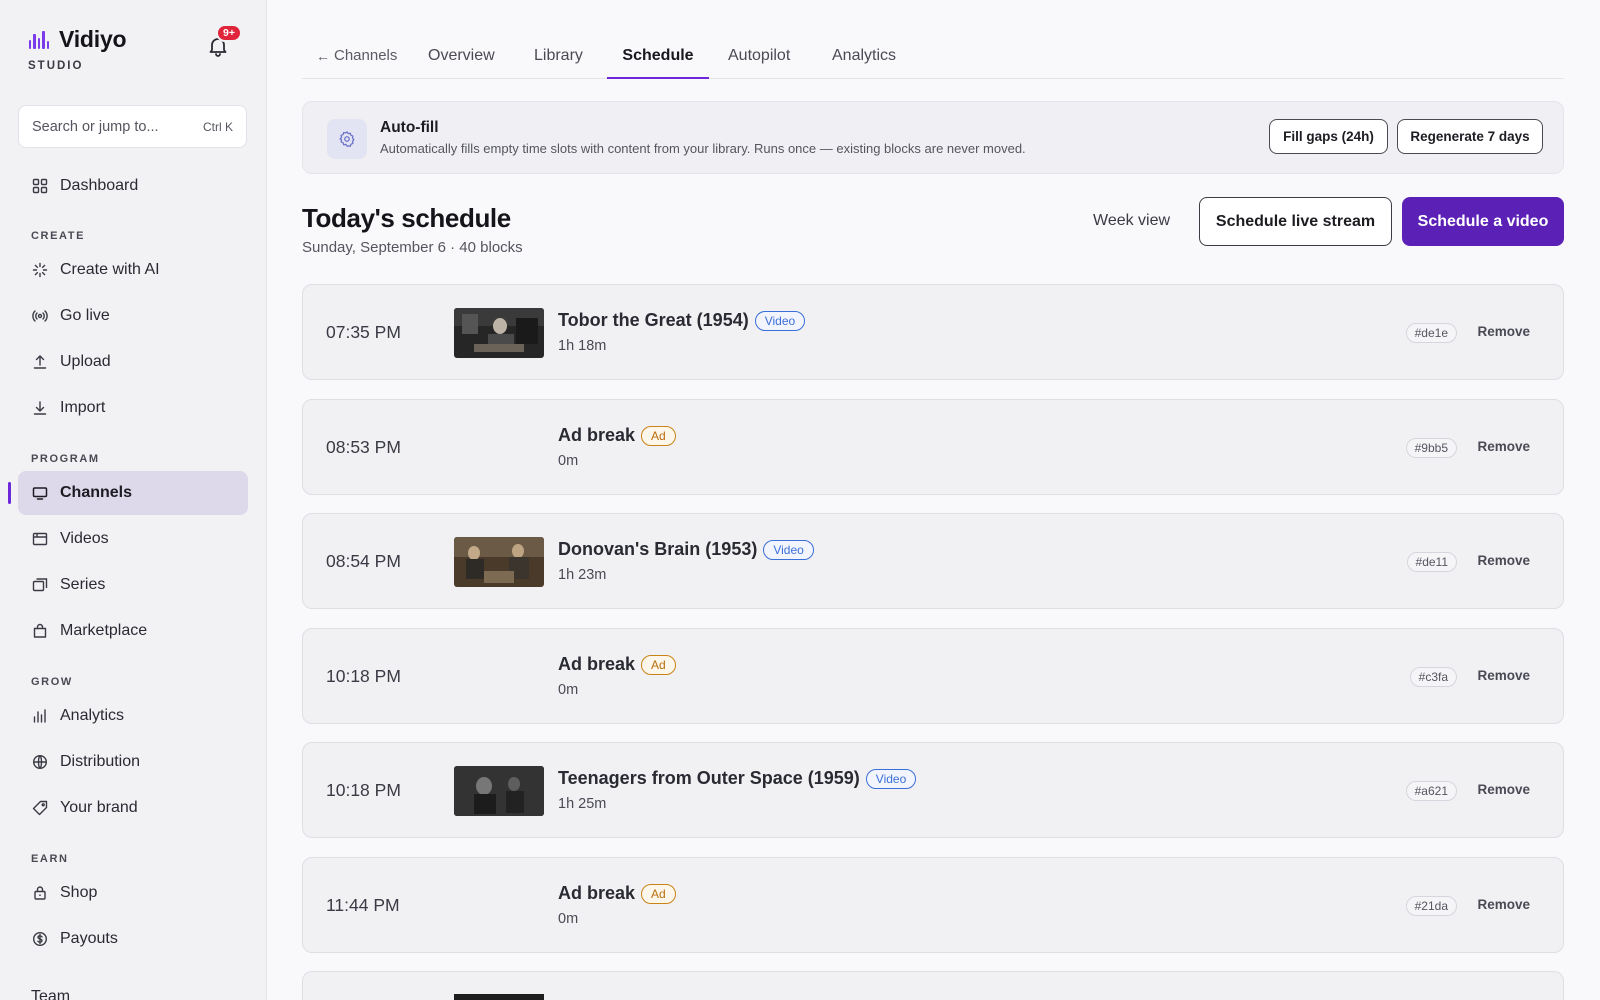 The width and height of the screenshot is (1600, 1000). What do you see at coordinates (1431, 906) in the screenshot?
I see `block-id-badge: #21da` at bounding box center [1431, 906].